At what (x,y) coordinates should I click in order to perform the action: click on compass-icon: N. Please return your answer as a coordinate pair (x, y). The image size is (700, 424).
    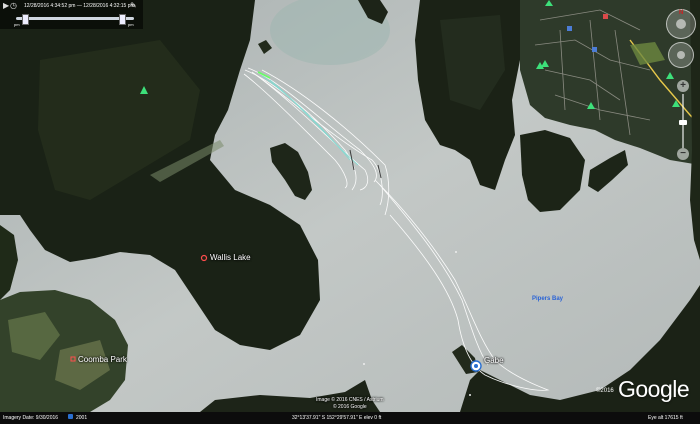
    Looking at the image, I should click on (681, 24).